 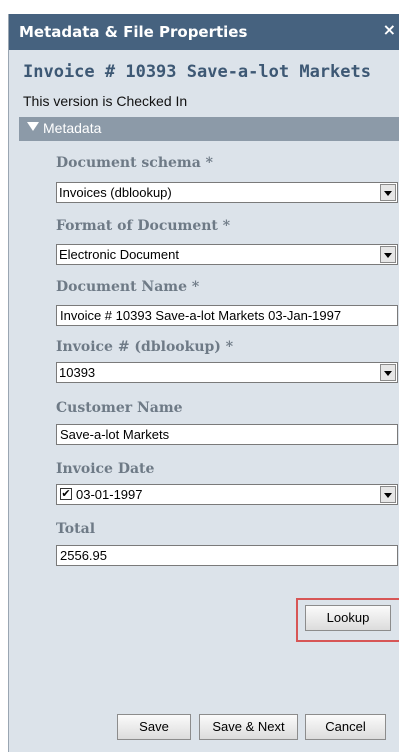 What do you see at coordinates (227, 494) in the screenshot?
I see `invoice-date-picker: ✔ 03-01-1997` at bounding box center [227, 494].